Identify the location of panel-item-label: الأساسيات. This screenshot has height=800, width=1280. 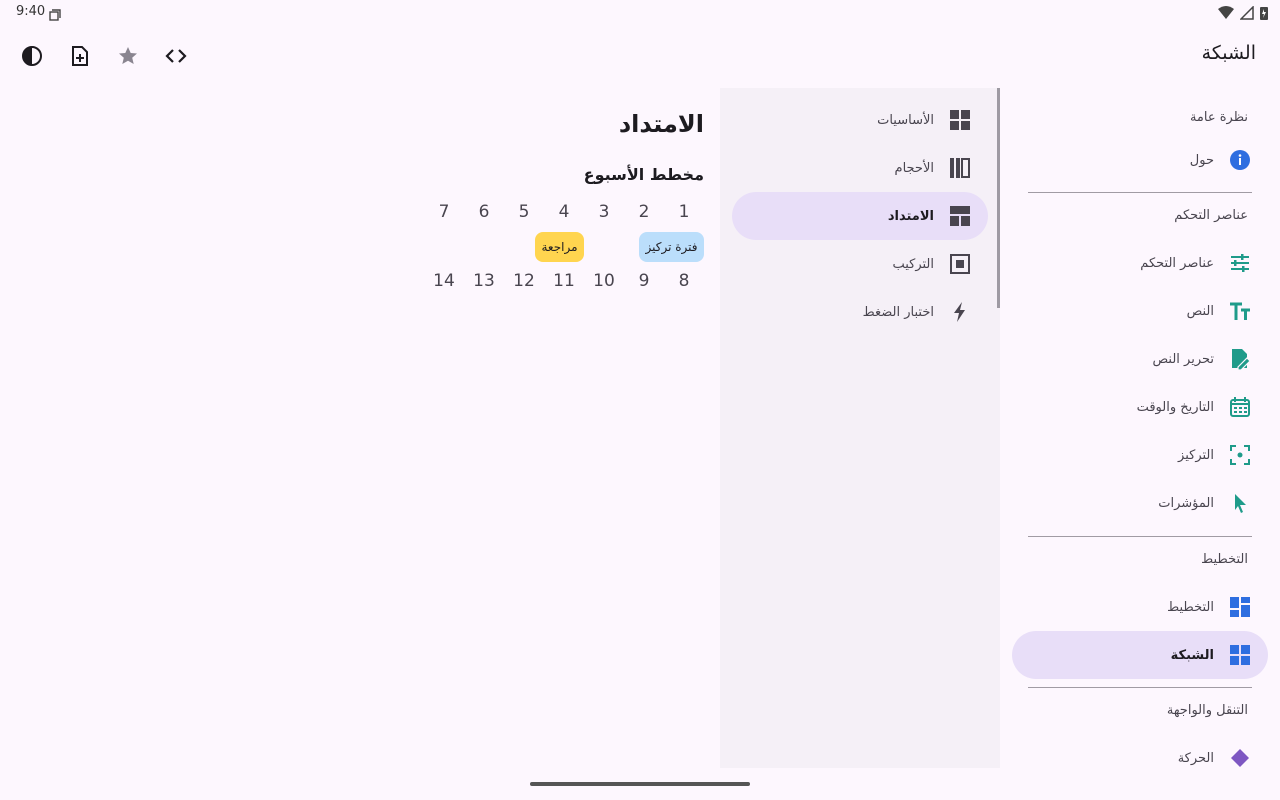
(905, 120).